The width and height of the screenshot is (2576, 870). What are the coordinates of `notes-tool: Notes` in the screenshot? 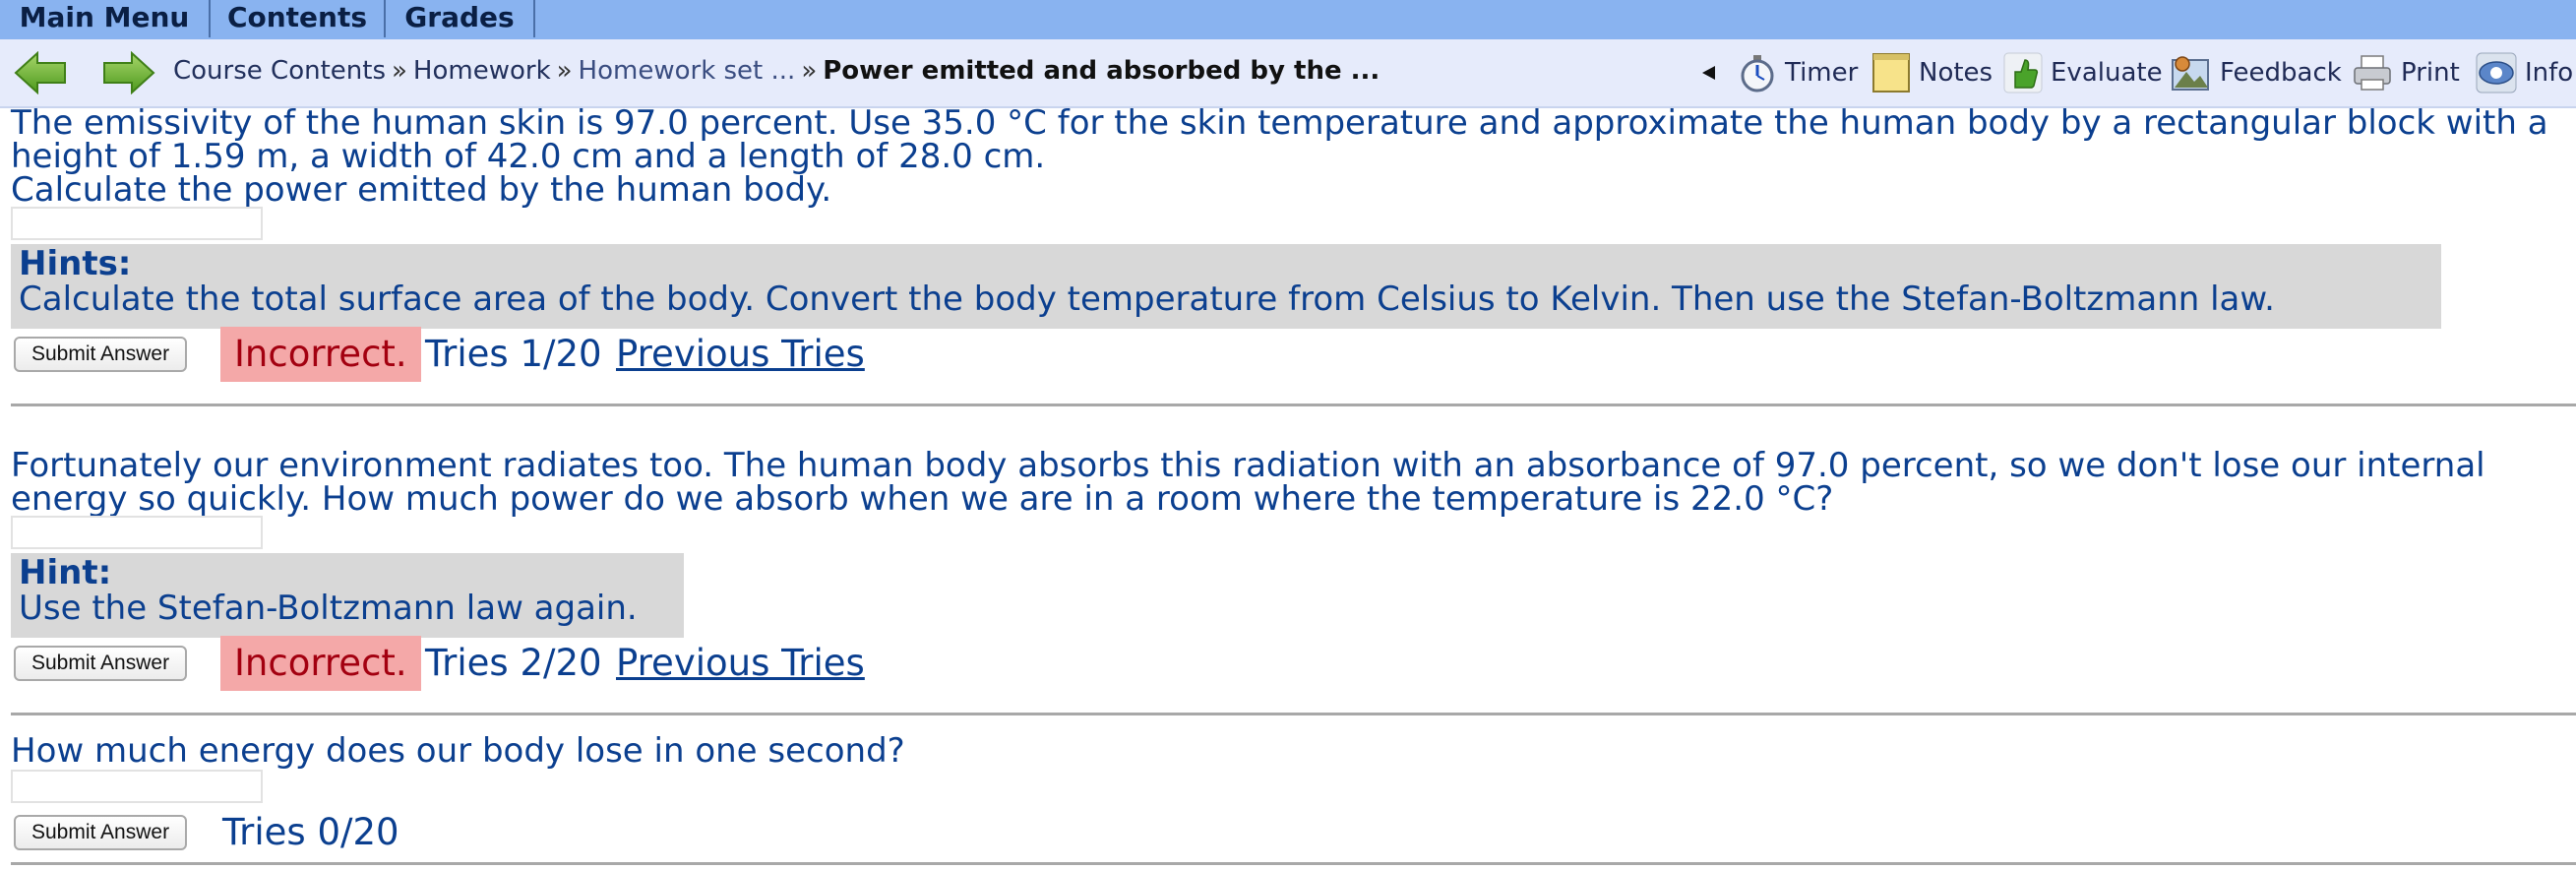 It's located at (1932, 72).